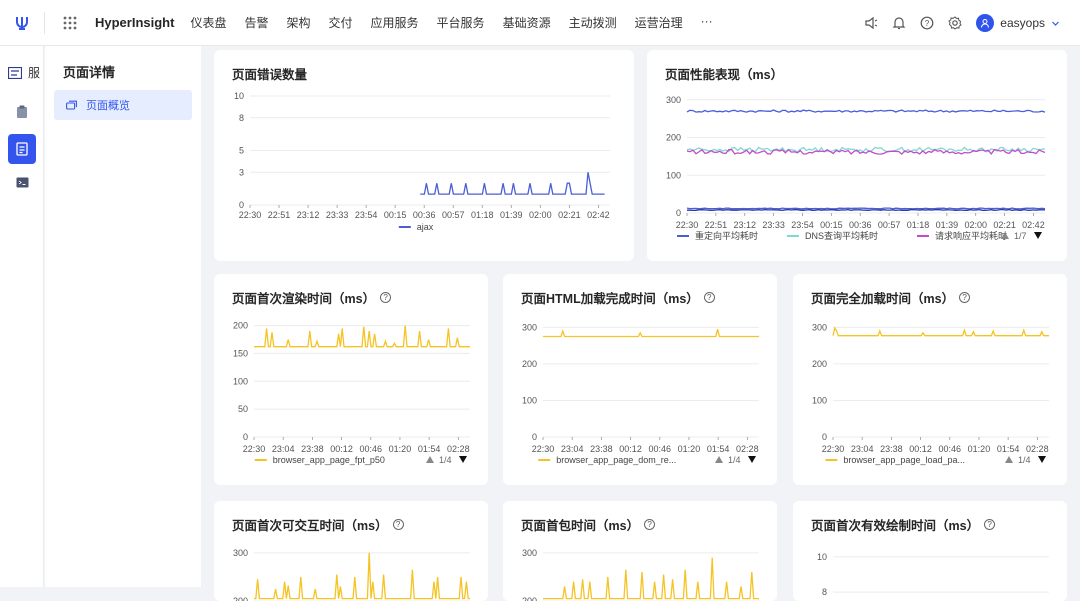 The image size is (1080, 601). What do you see at coordinates (256, 22) in the screenshot?
I see `nav-item-alerts: 告警` at bounding box center [256, 22].